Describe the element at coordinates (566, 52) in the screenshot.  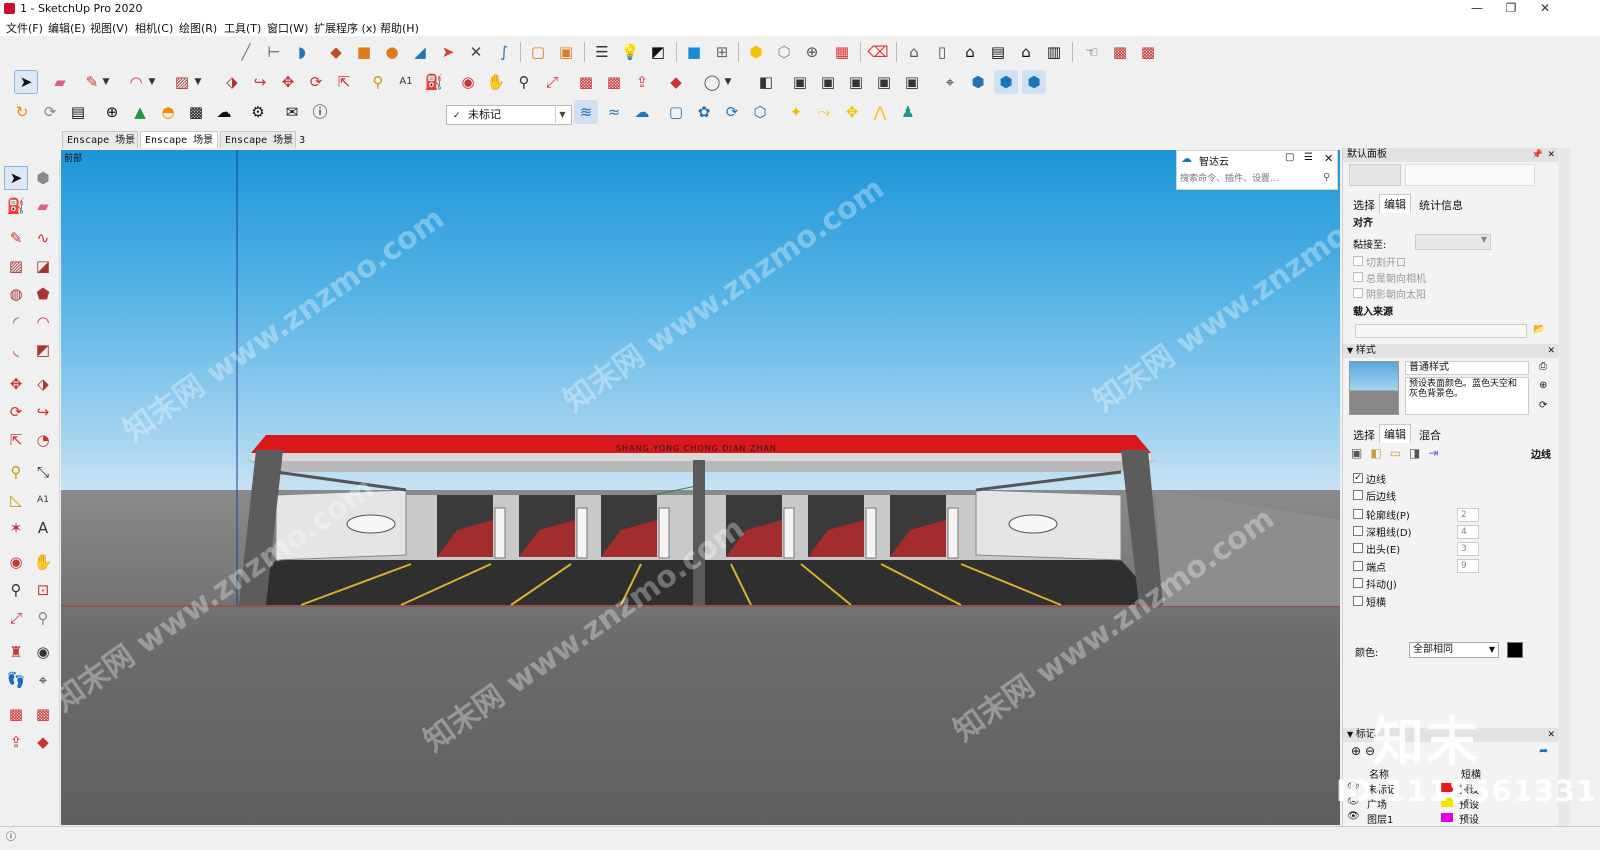
I see `component-icon: ▣` at that location.